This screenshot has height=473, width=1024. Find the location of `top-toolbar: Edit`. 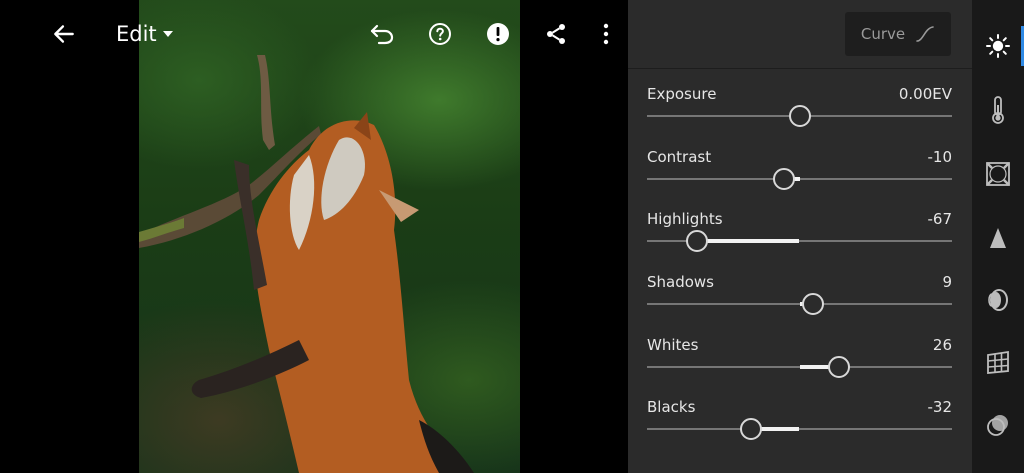

top-toolbar: Edit is located at coordinates (314, 34).